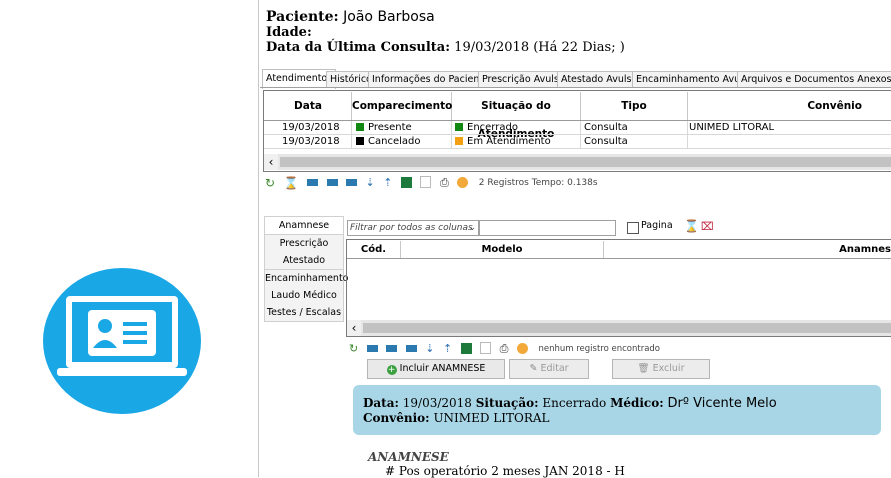 The width and height of the screenshot is (891, 478). What do you see at coordinates (304, 313) in the screenshot?
I see `nav-testes-escalas: Testes / Escalas` at bounding box center [304, 313].